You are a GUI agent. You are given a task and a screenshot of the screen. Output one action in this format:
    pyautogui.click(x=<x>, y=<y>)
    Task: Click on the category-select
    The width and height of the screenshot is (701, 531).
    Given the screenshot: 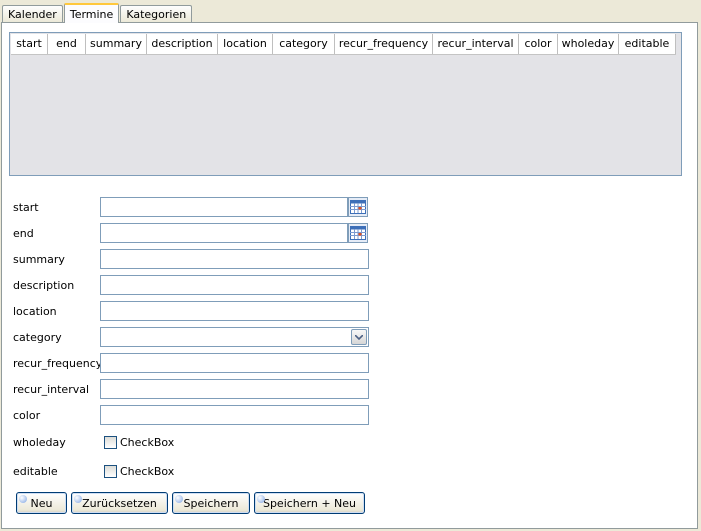 What is the action you would take?
    pyautogui.click(x=234, y=337)
    